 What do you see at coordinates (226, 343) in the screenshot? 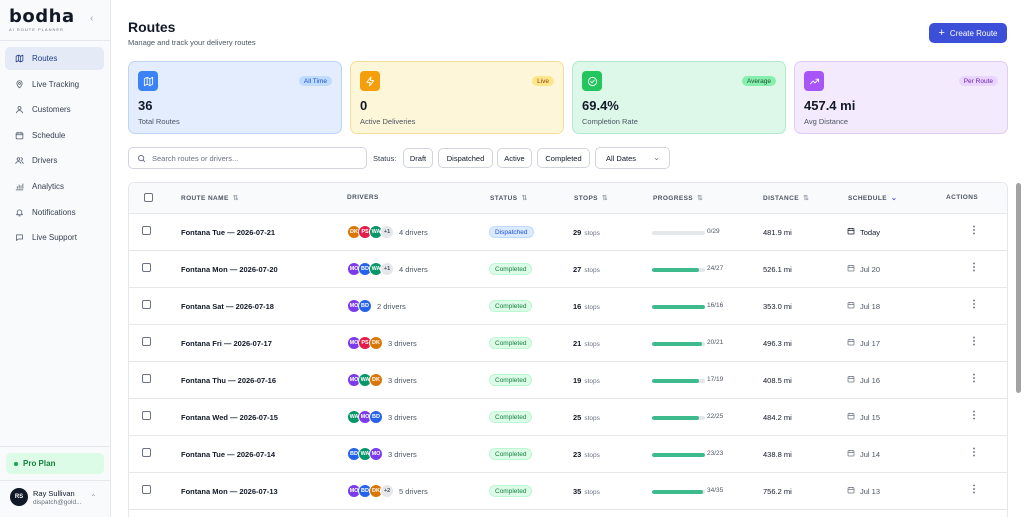
I see `route-name: Fontana Fri — 2026-07-17` at bounding box center [226, 343].